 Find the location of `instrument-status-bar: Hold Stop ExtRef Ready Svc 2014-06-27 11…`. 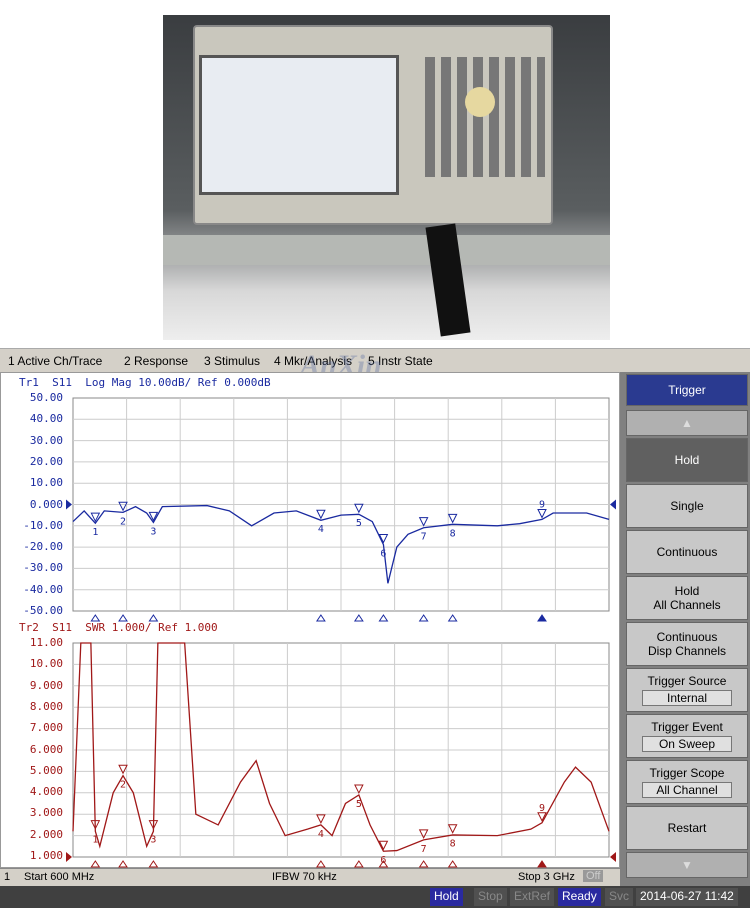

instrument-status-bar: Hold Stop ExtRef Ready Svc 2014-06-27 11… is located at coordinates (375, 897).